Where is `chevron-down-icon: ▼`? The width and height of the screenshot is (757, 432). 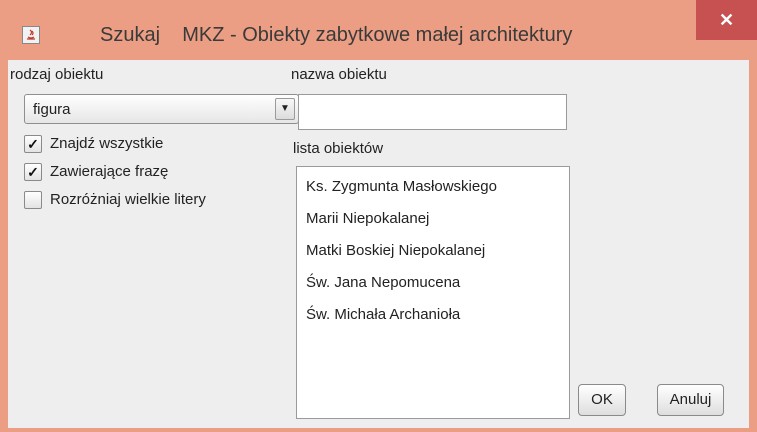 chevron-down-icon: ▼ is located at coordinates (285, 109).